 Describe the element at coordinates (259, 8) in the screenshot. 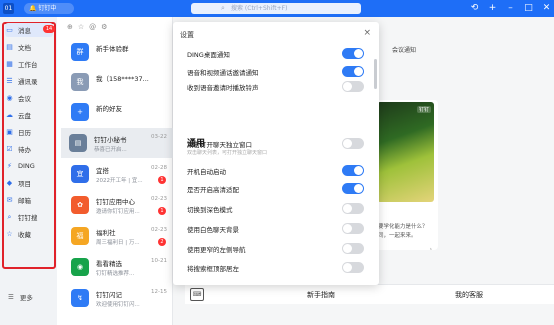

I see `search-placeholder: 搜索 (Ctrl+Shift+F)` at that location.